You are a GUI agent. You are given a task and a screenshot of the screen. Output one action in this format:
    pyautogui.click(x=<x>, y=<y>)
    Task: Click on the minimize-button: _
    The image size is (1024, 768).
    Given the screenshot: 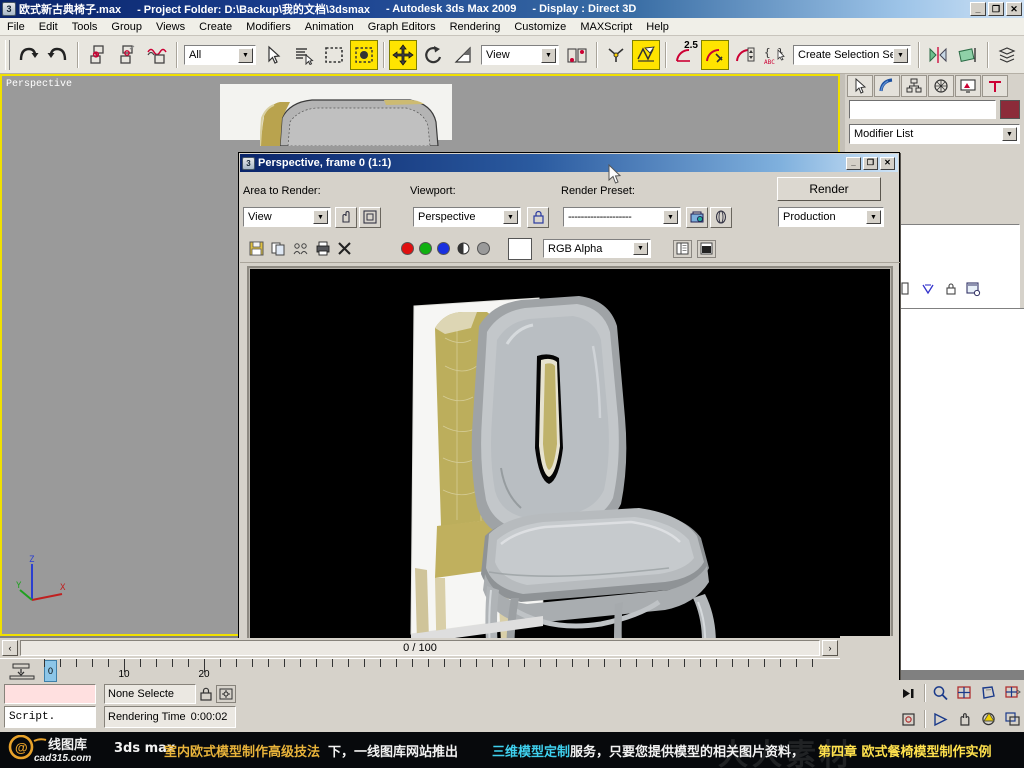 What is the action you would take?
    pyautogui.click(x=978, y=9)
    